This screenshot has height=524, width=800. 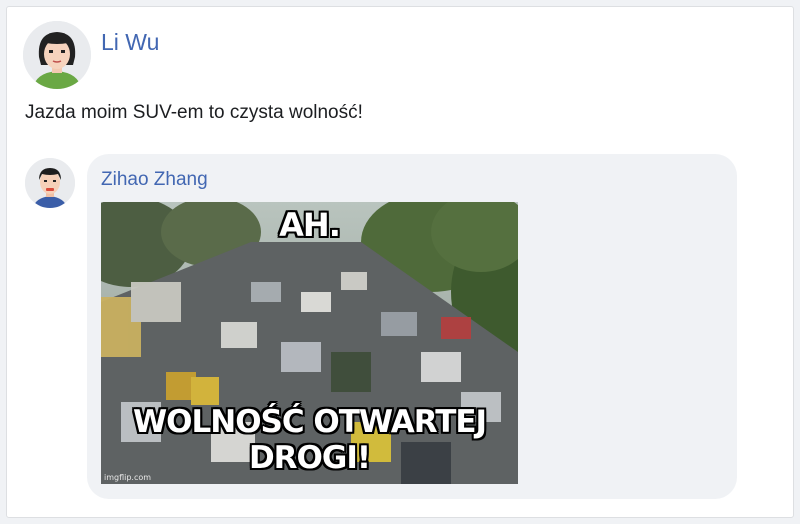 I want to click on author-avatar, so click(x=57, y=55).